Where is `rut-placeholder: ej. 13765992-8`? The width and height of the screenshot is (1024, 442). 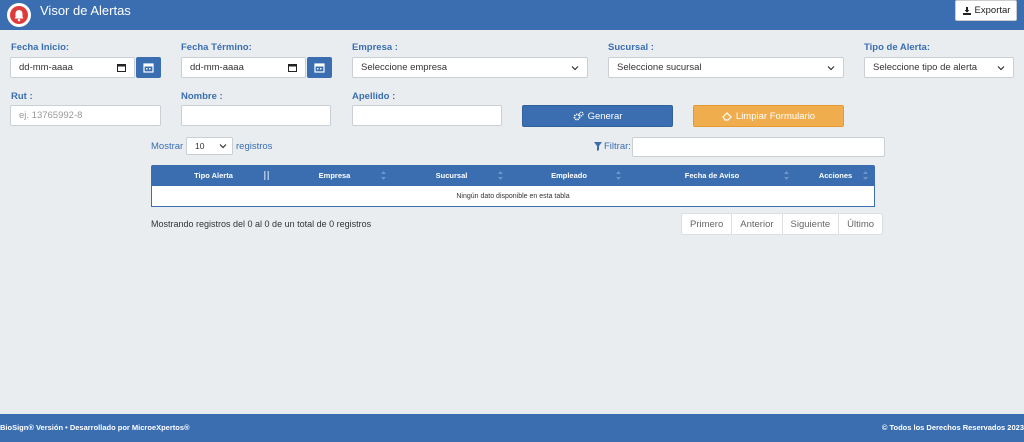
rut-placeholder: ej. 13765992-8 is located at coordinates (51, 115).